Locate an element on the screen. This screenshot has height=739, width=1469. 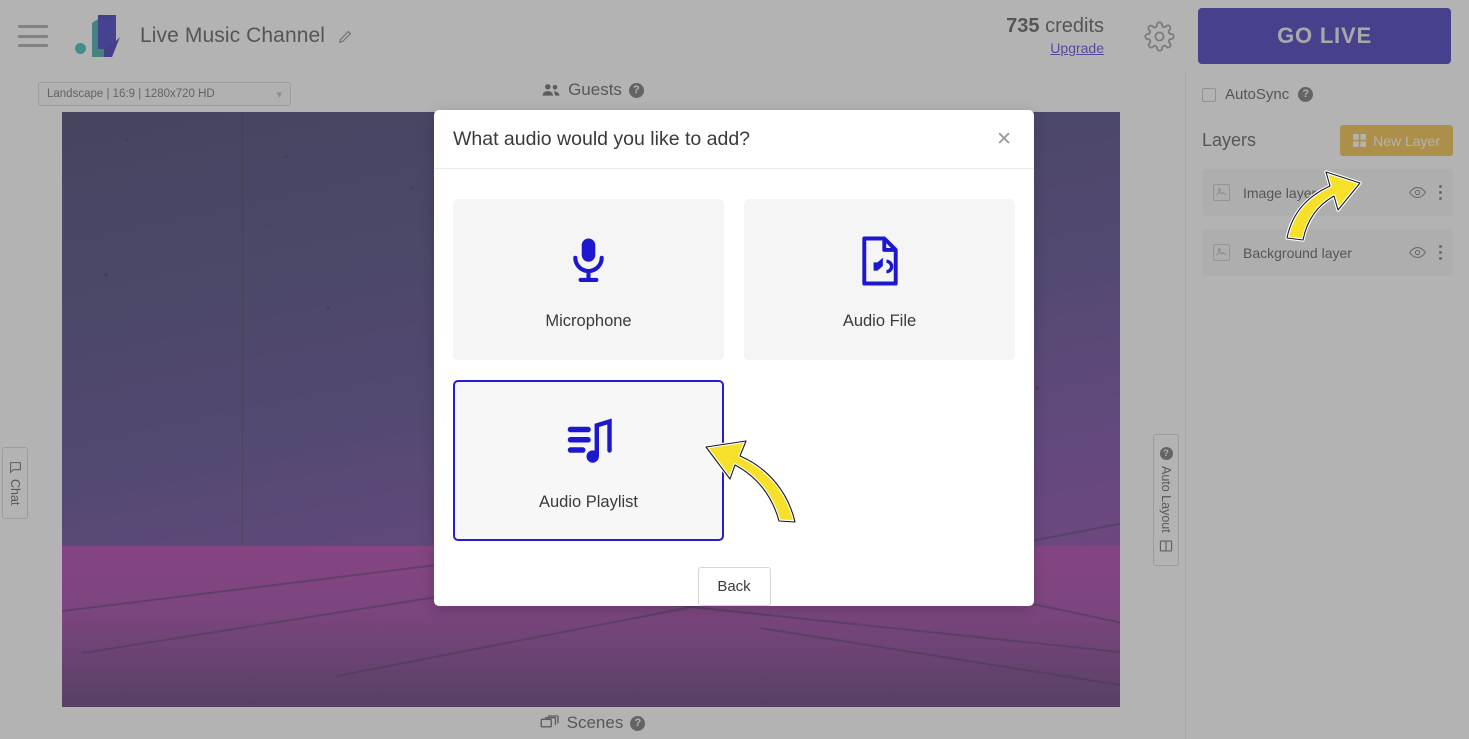
option-card-microphone: Microphone is located at coordinates (588, 279).